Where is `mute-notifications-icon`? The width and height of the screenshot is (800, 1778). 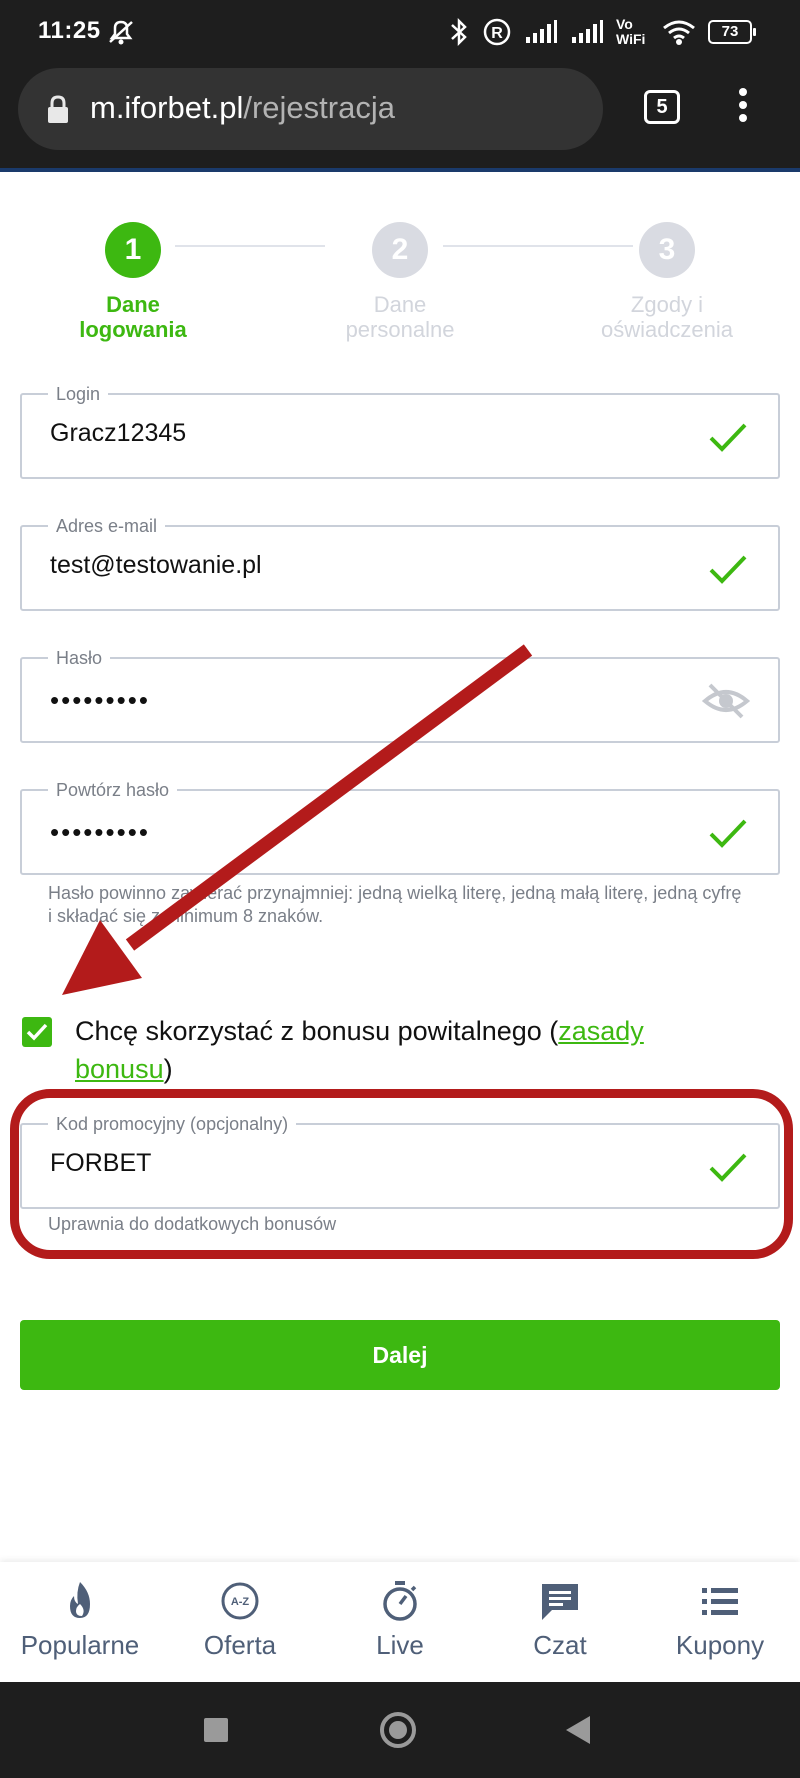 mute-notifications-icon is located at coordinates (121, 32).